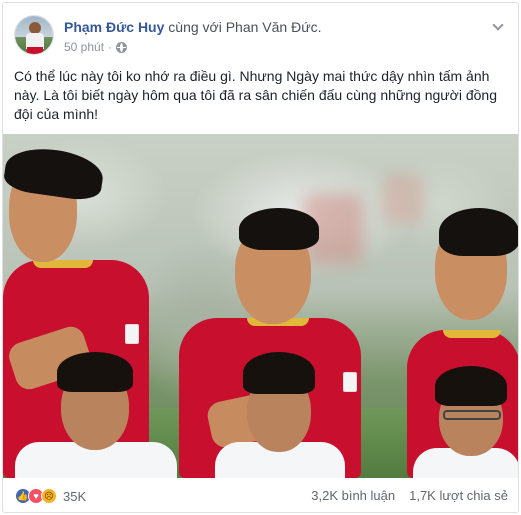 This screenshot has height=515, width=521. Describe the element at coordinates (84, 47) in the screenshot. I see `timestamp-link: 50 phút` at that location.